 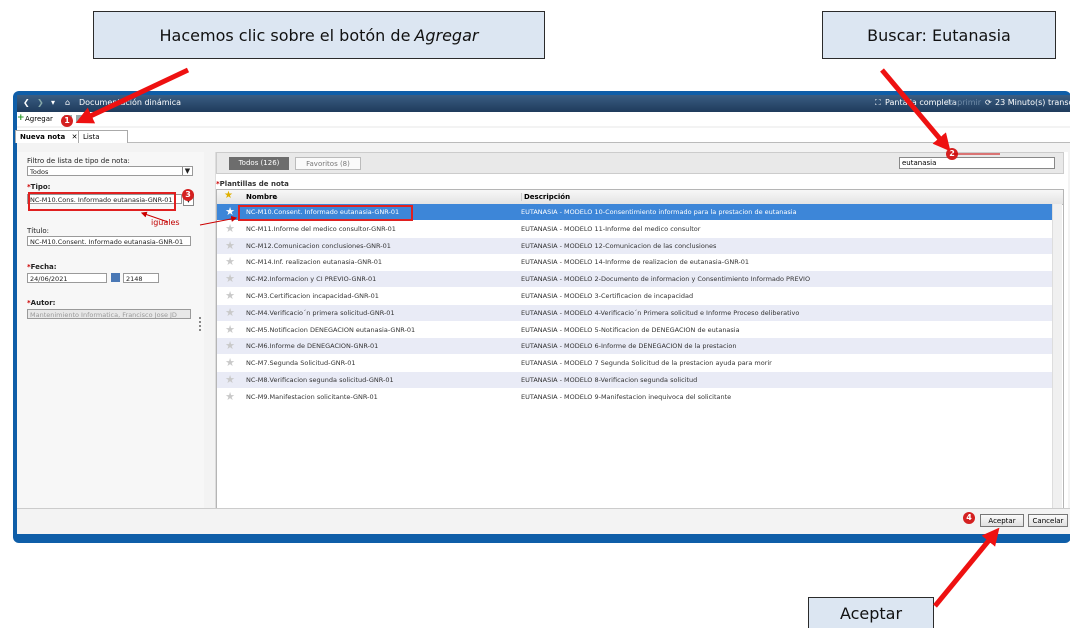 I want to click on sort-icon: ⌄, so click(x=276, y=197).